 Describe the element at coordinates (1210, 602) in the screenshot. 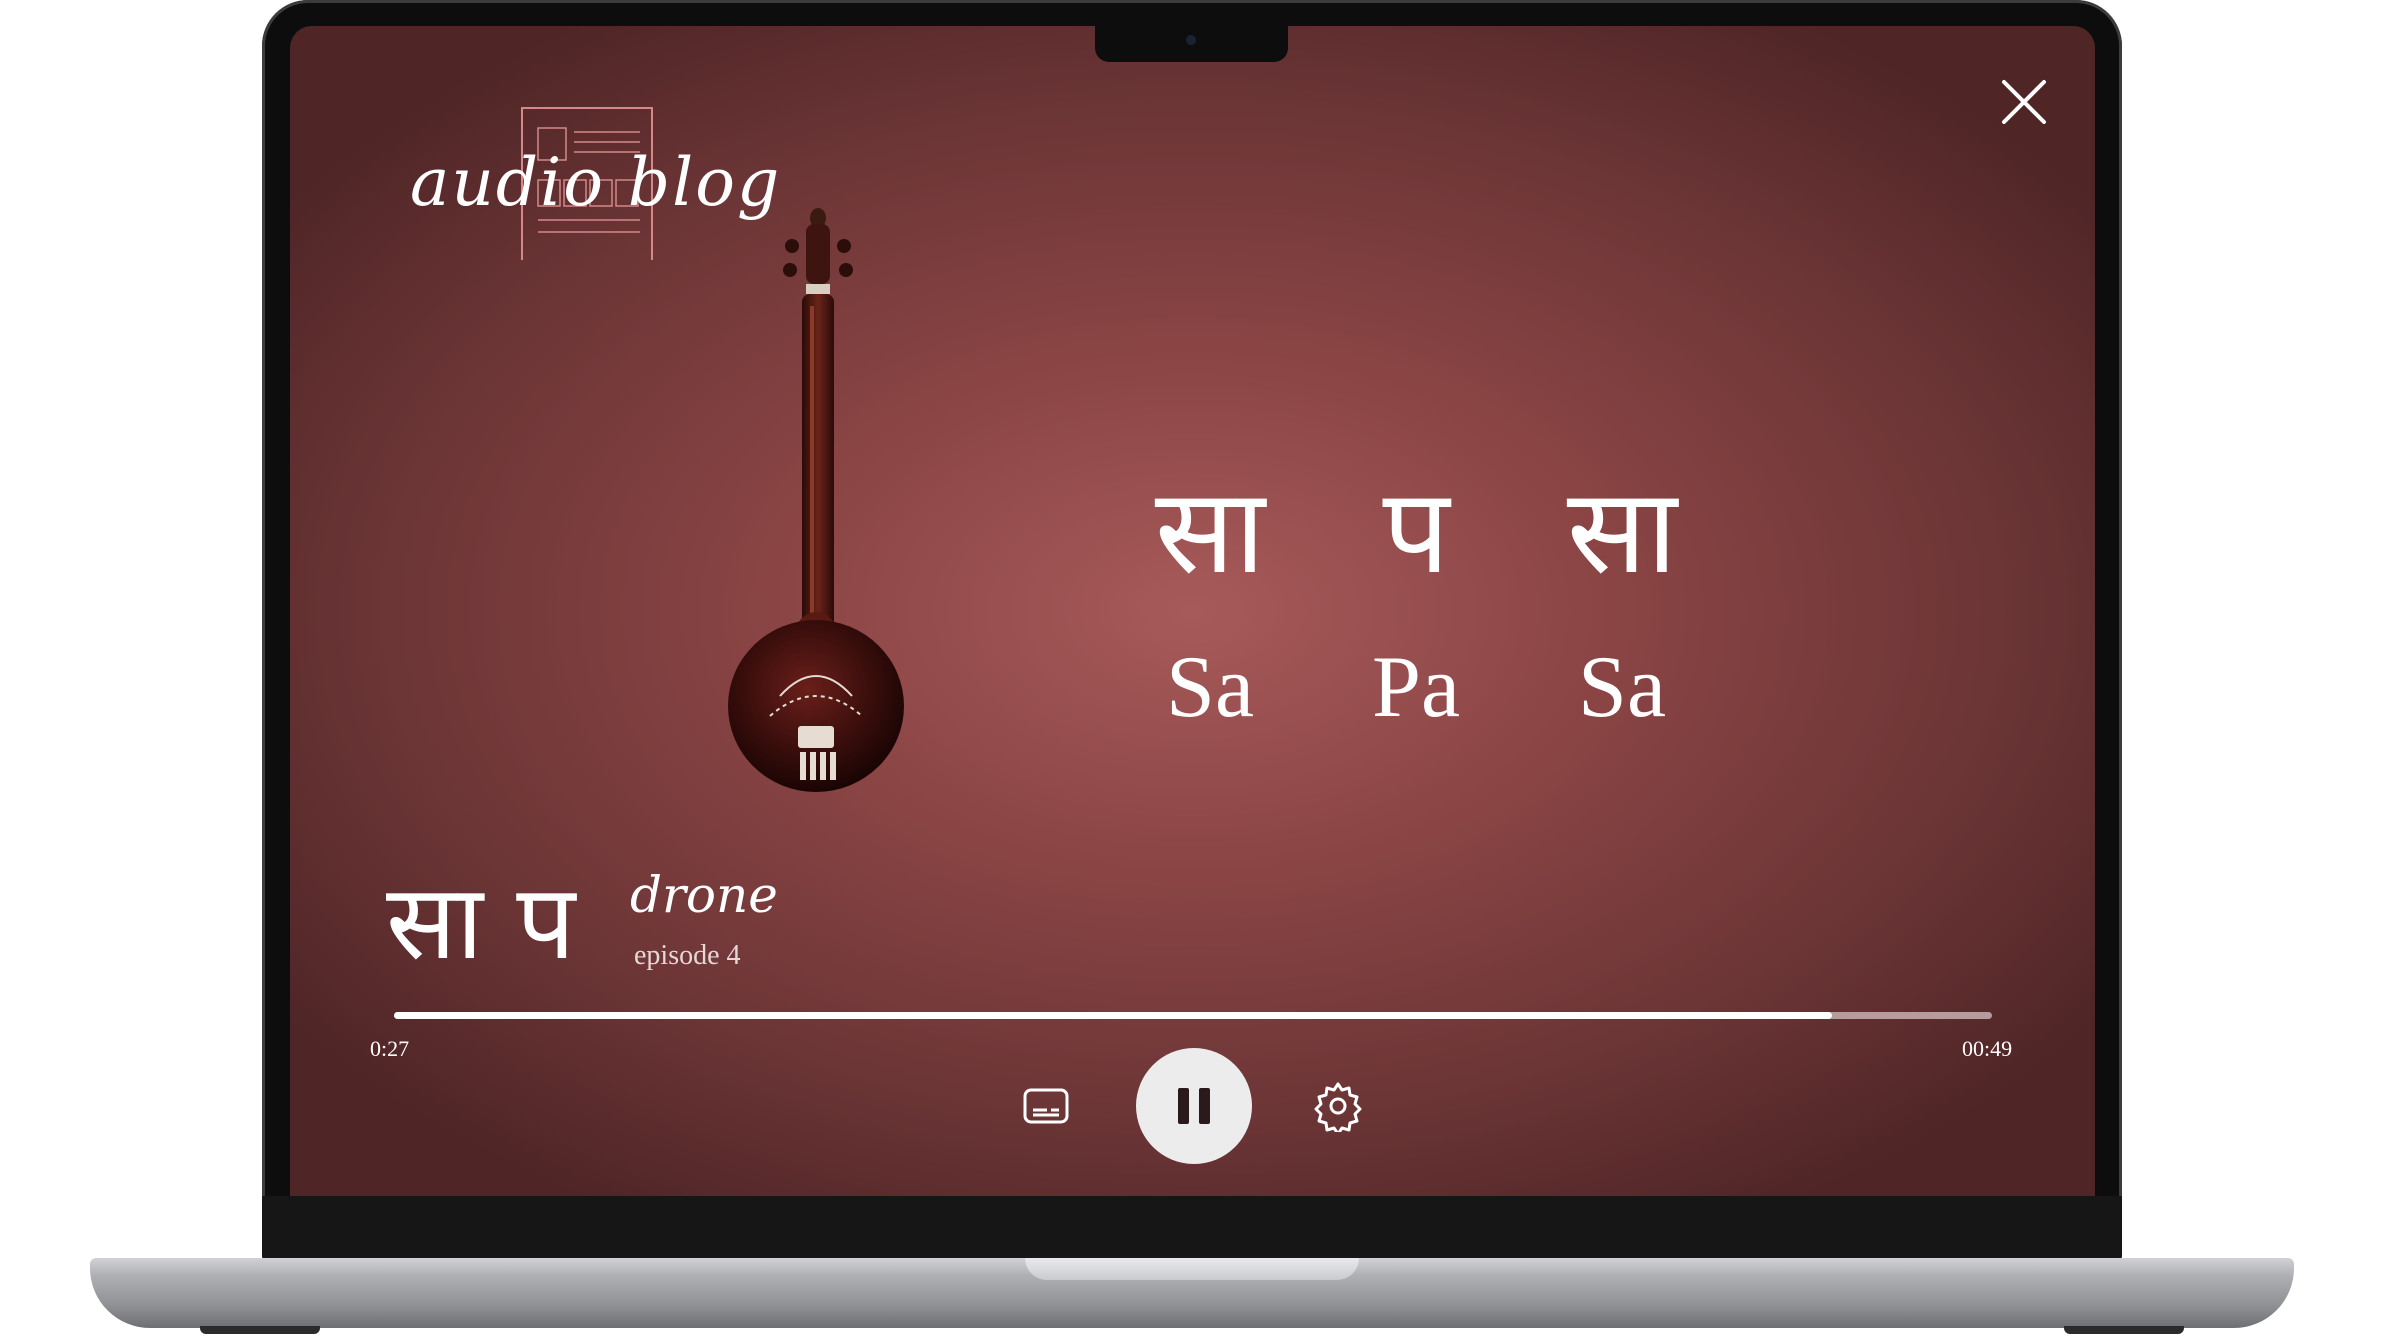

I see `note-sa-1: सा Sa` at that location.